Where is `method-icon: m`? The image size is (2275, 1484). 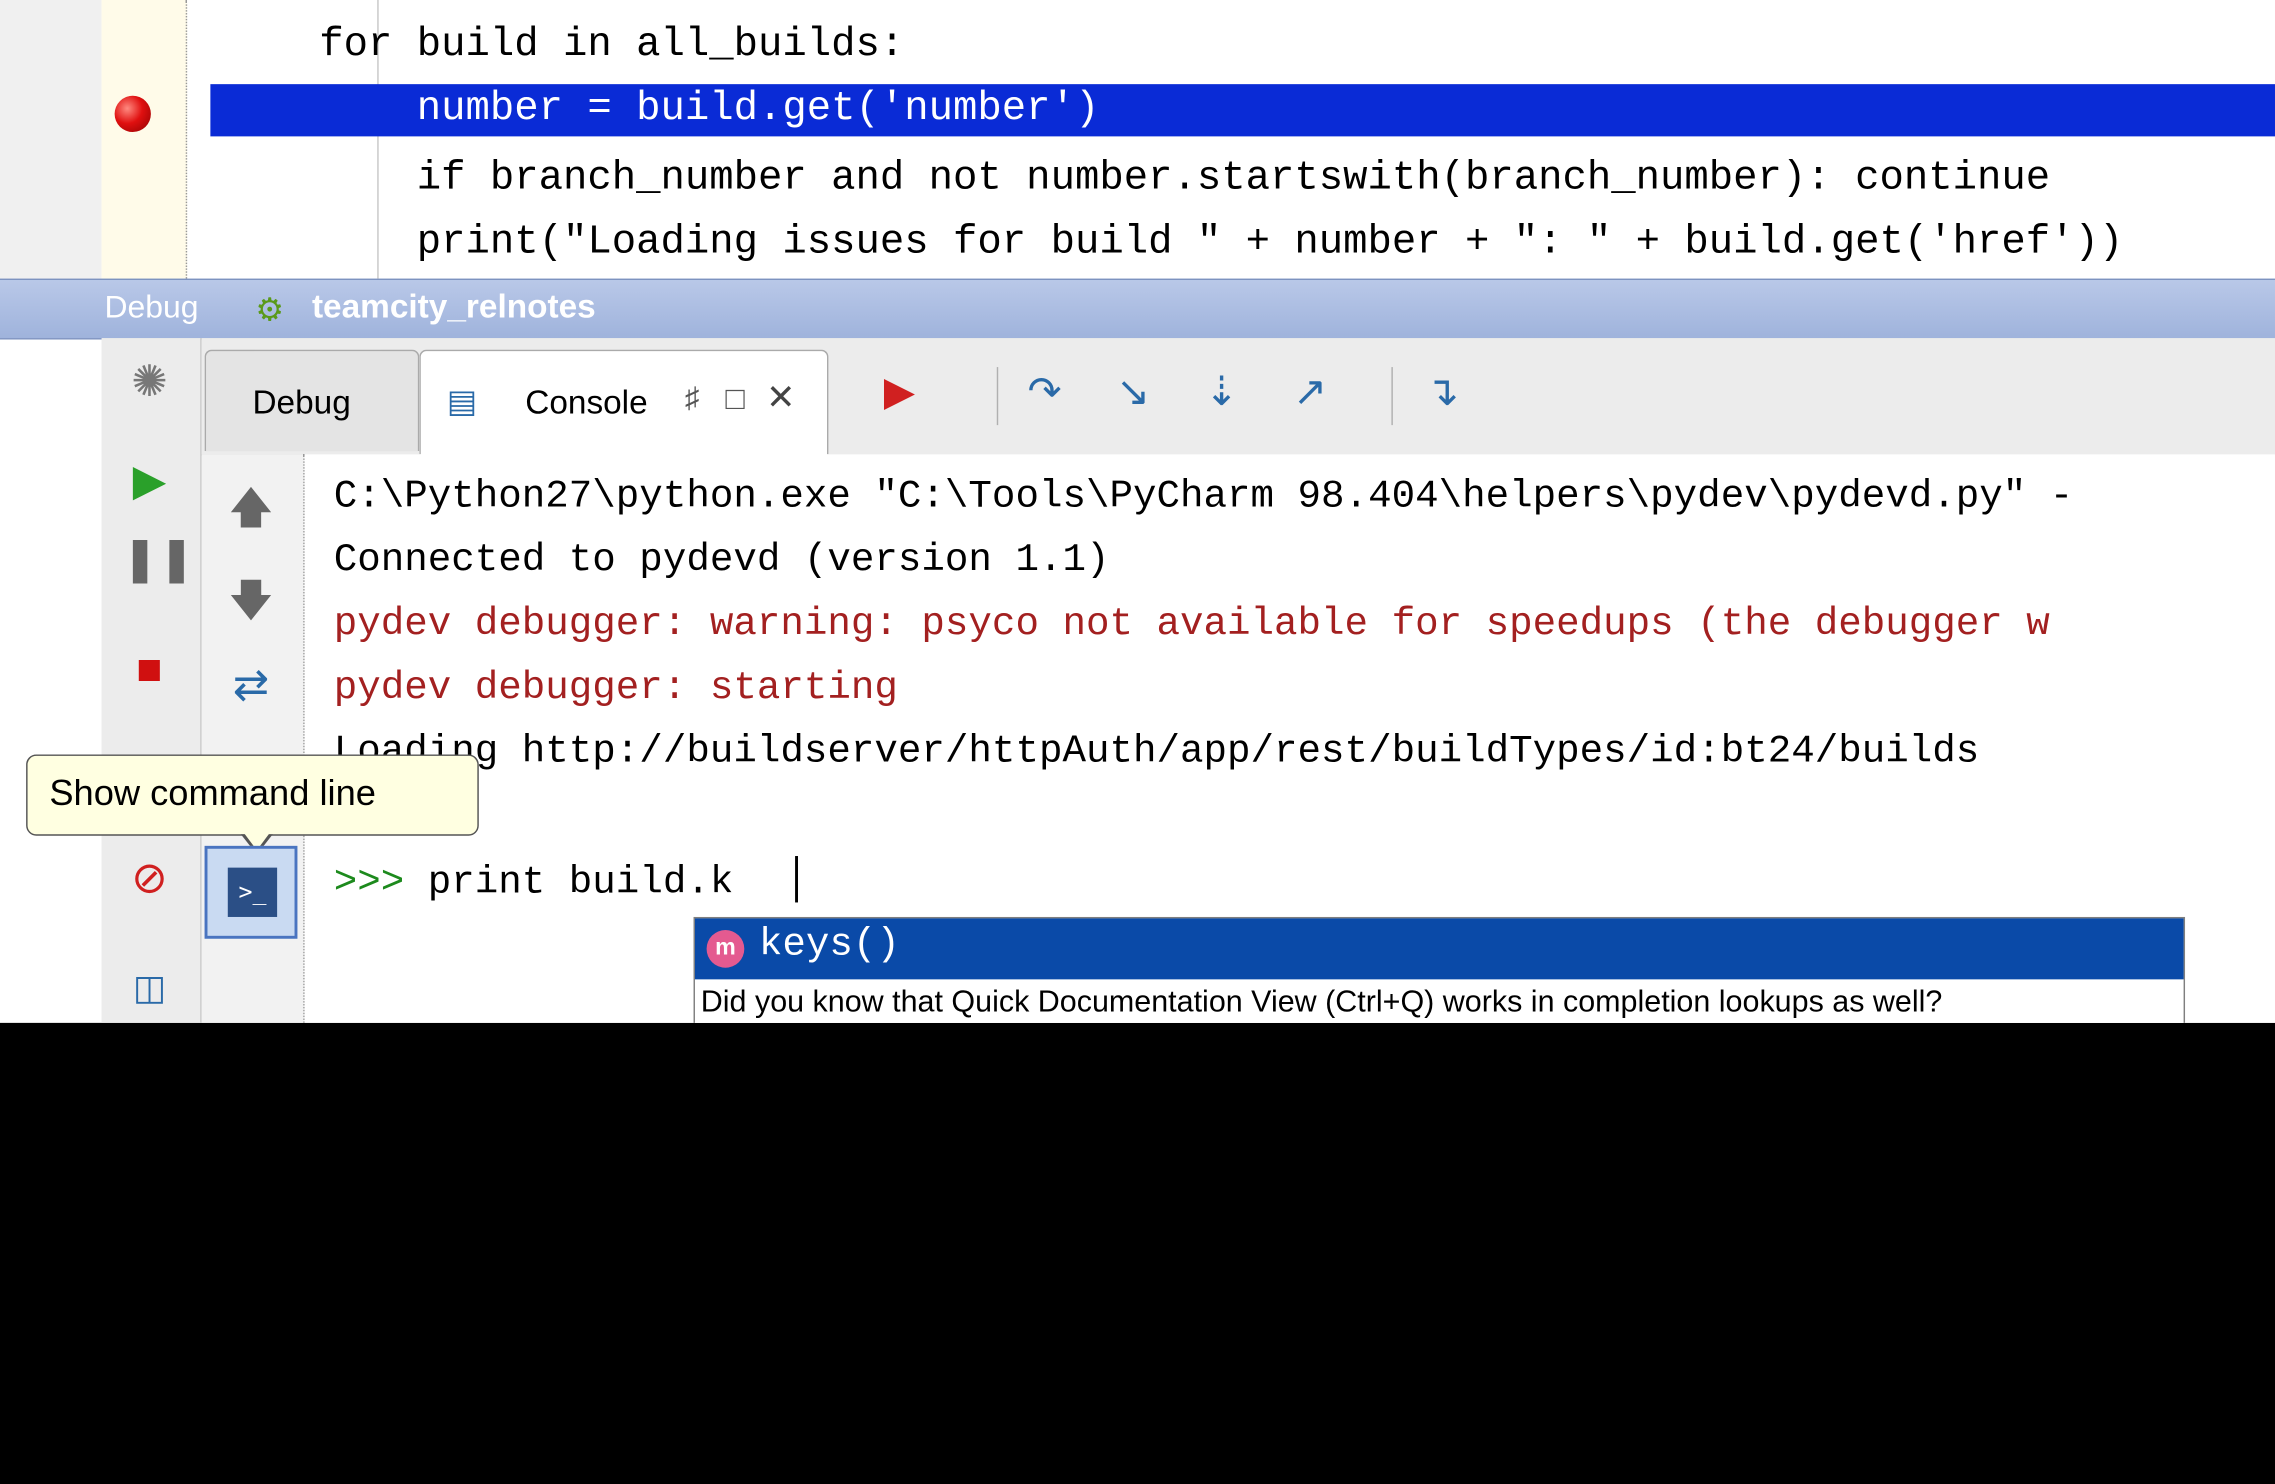
method-icon: m is located at coordinates (725, 949).